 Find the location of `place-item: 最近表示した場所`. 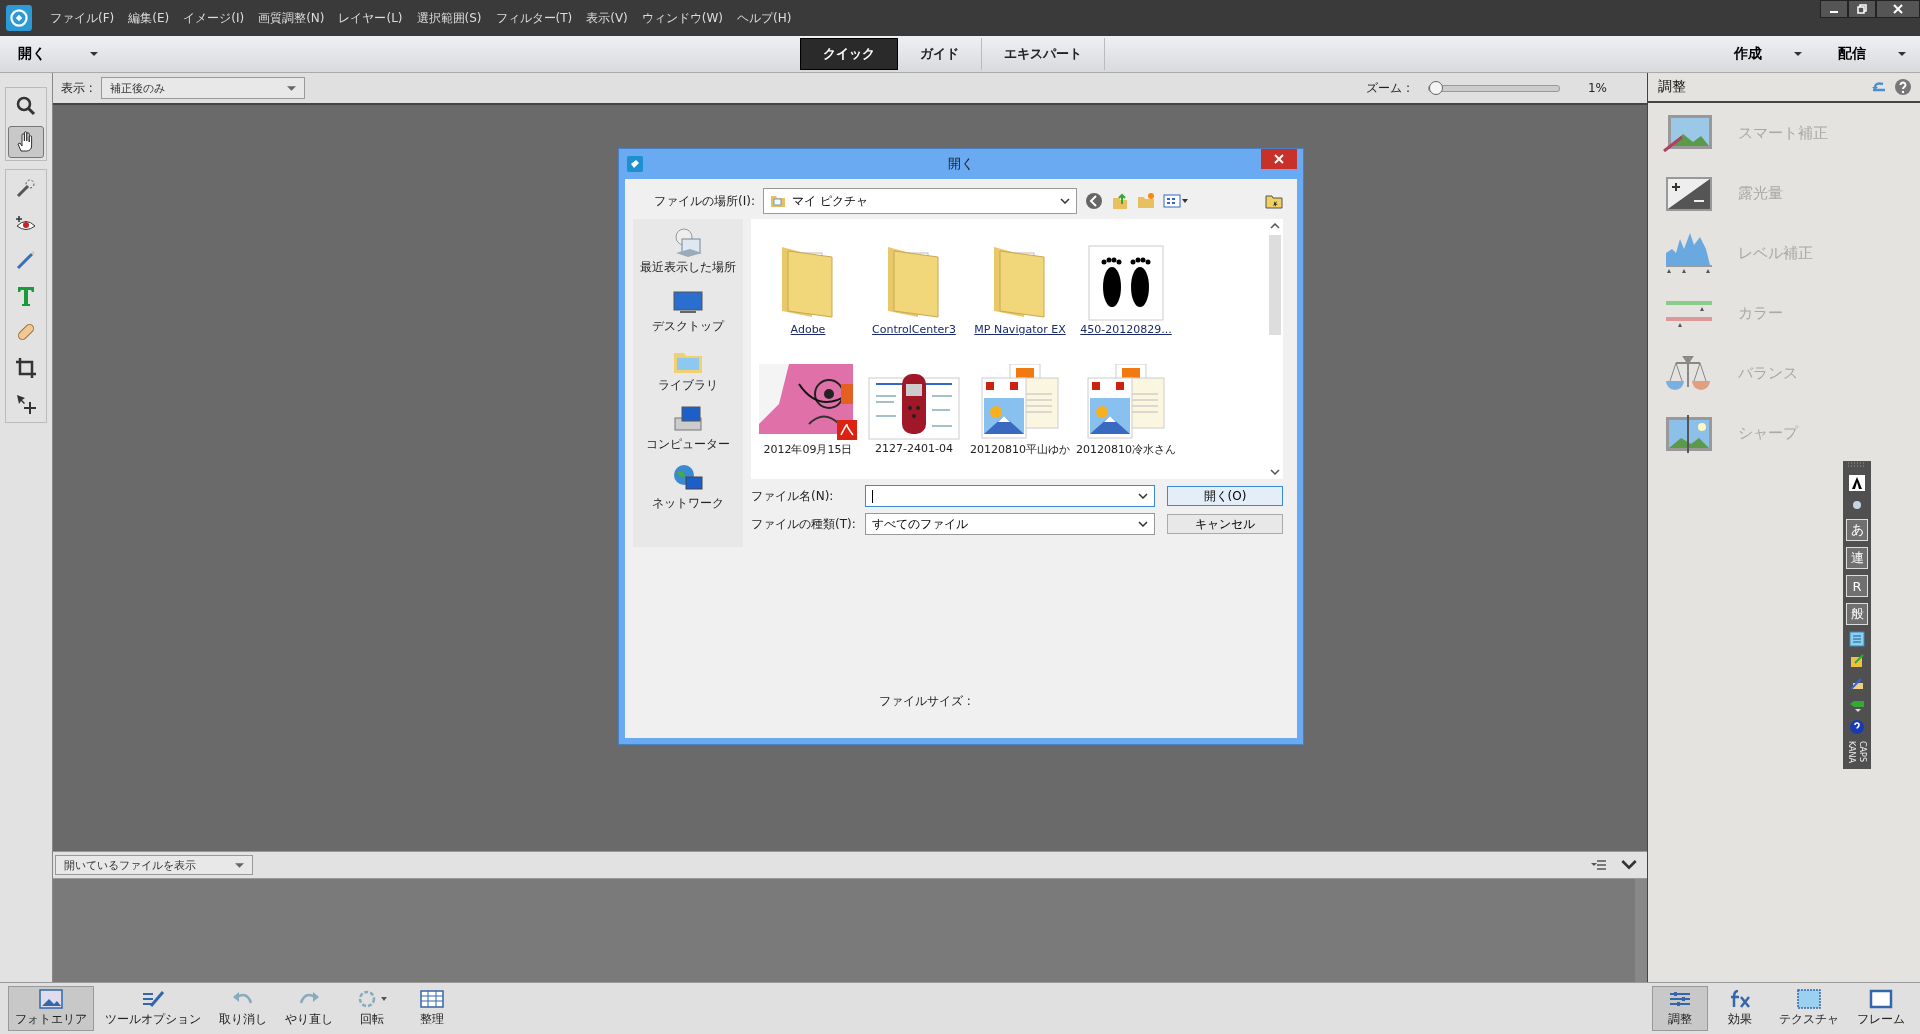

place-item: 最近表示した場所 is located at coordinates (688, 251).